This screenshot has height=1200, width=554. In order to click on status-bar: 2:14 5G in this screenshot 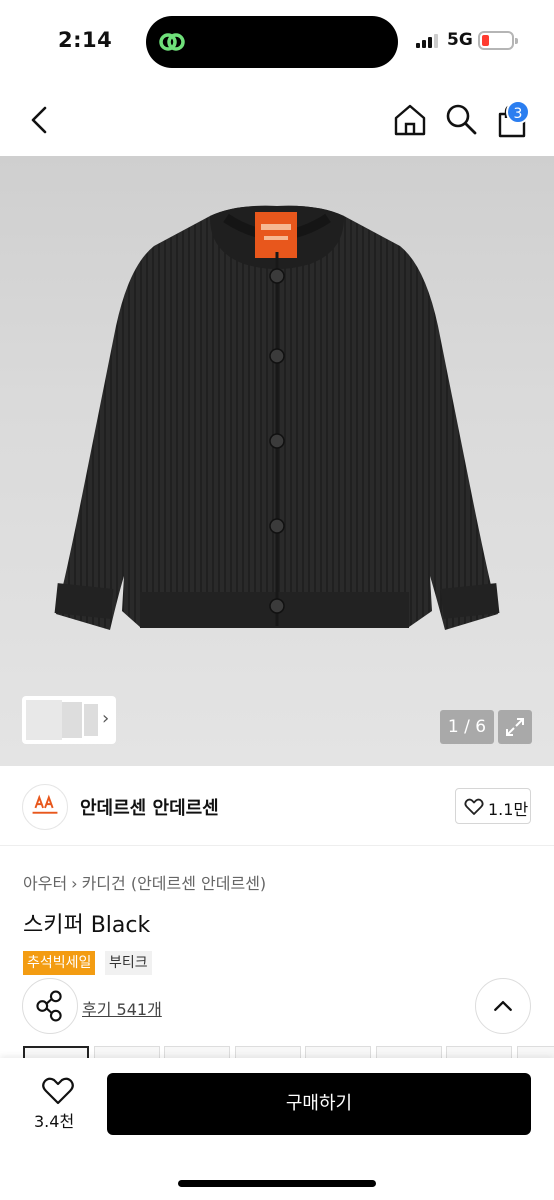, I will do `click(277, 42)`.